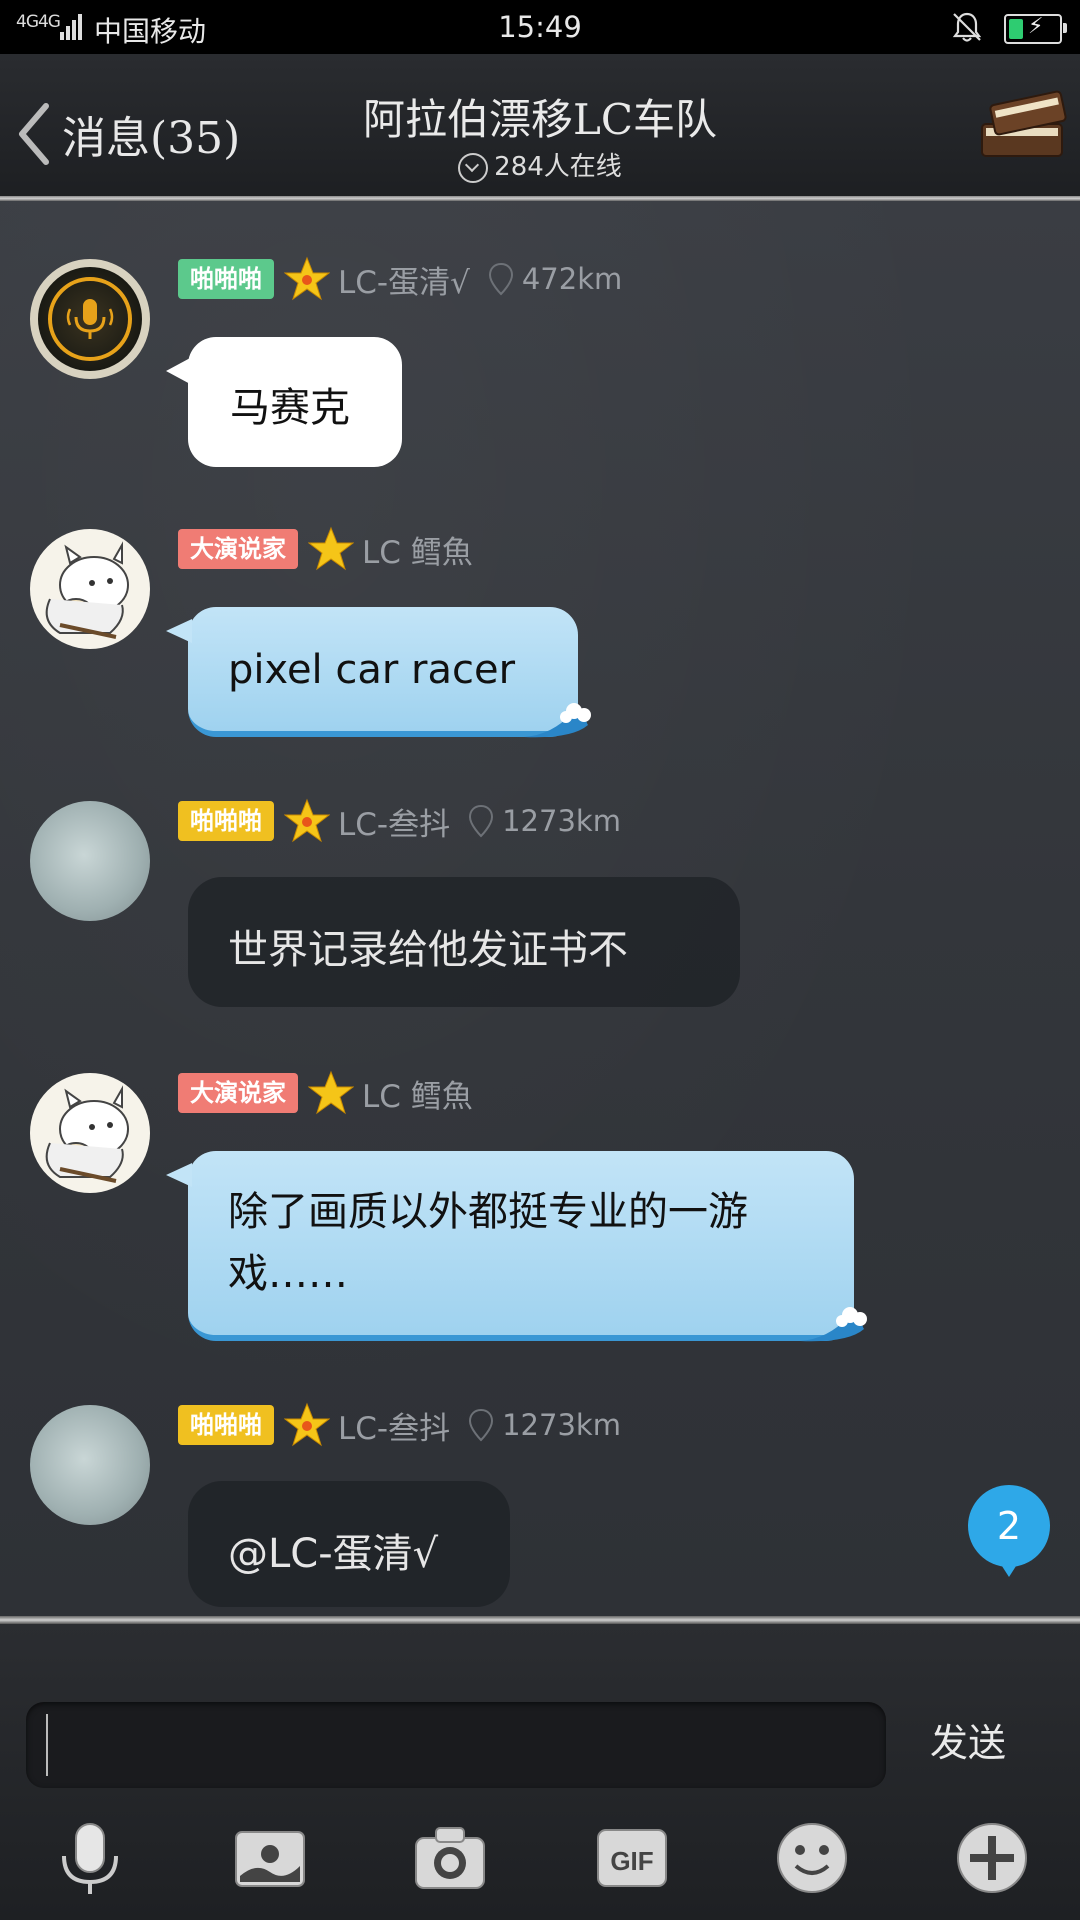 The width and height of the screenshot is (1080, 1920). What do you see at coordinates (540, 116) in the screenshot?
I see `group-title: 阿拉伯漂移LC车队` at bounding box center [540, 116].